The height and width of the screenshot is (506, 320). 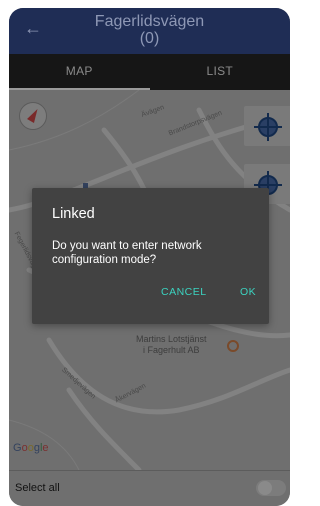 I want to click on compass-icon, so click(x=33, y=116).